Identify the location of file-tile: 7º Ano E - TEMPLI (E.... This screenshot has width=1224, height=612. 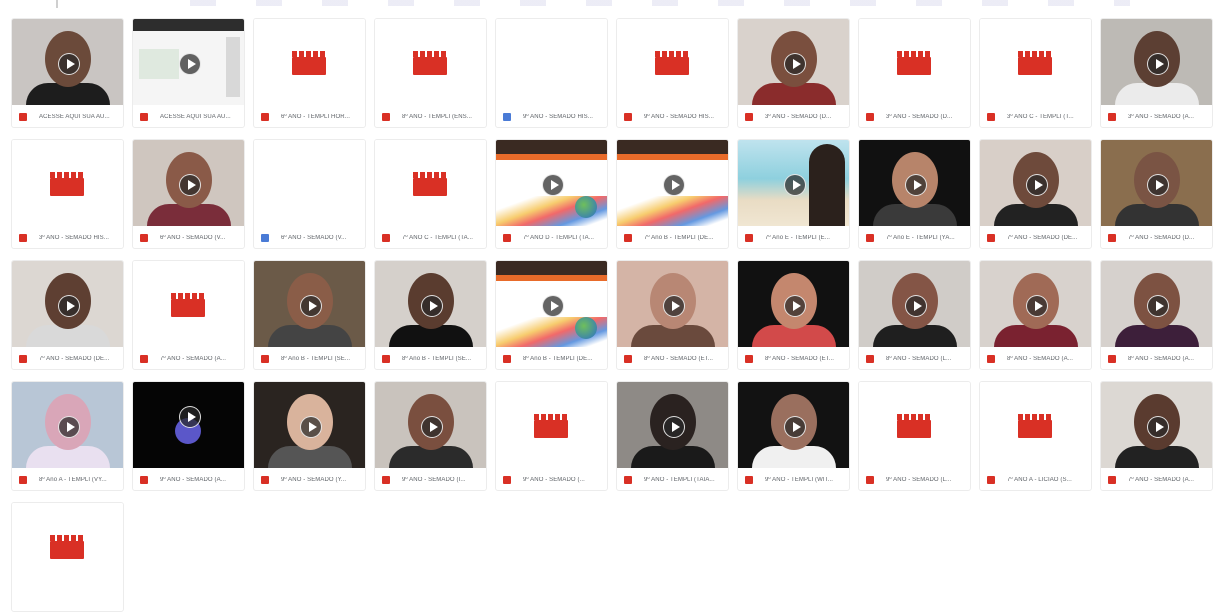
(793, 194).